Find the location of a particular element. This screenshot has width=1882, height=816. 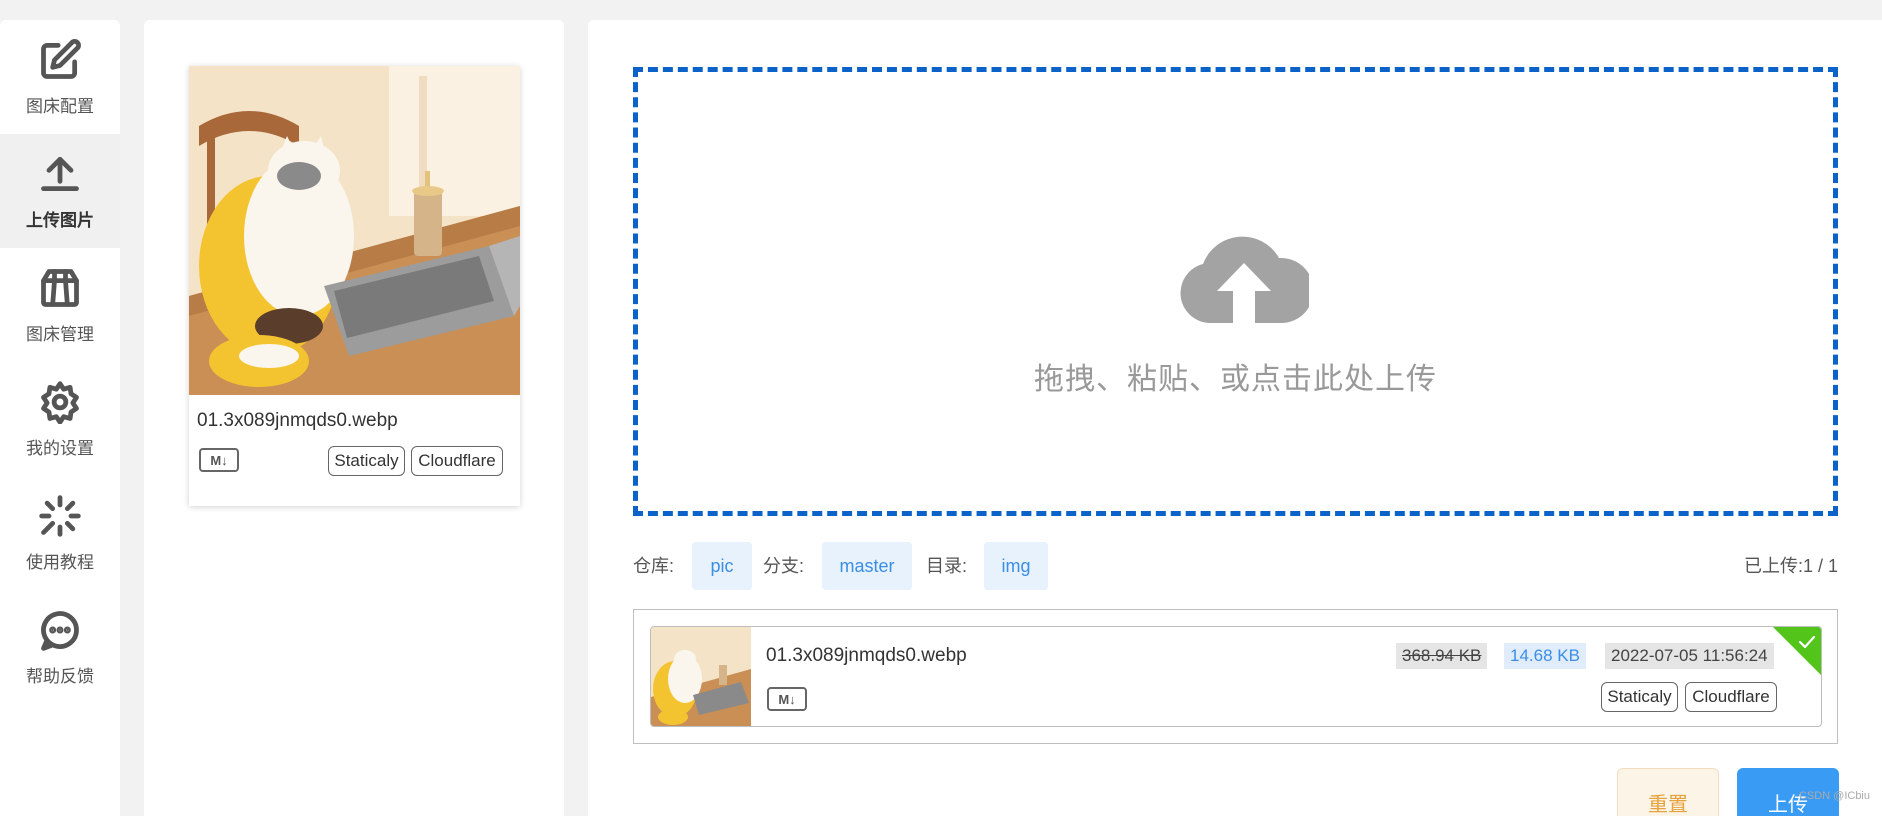

upload-item-filename: 01.3x089jnmqds0.webp is located at coordinates (866, 655).